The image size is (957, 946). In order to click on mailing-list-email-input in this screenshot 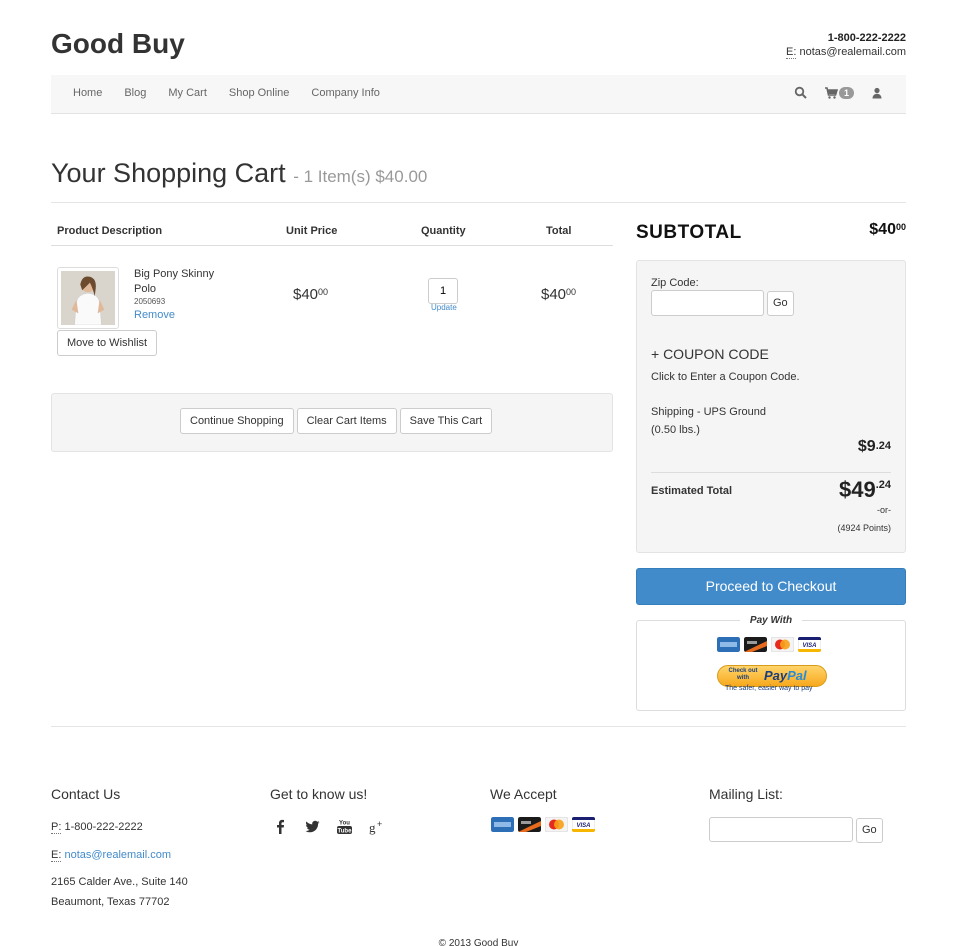, I will do `click(781, 829)`.